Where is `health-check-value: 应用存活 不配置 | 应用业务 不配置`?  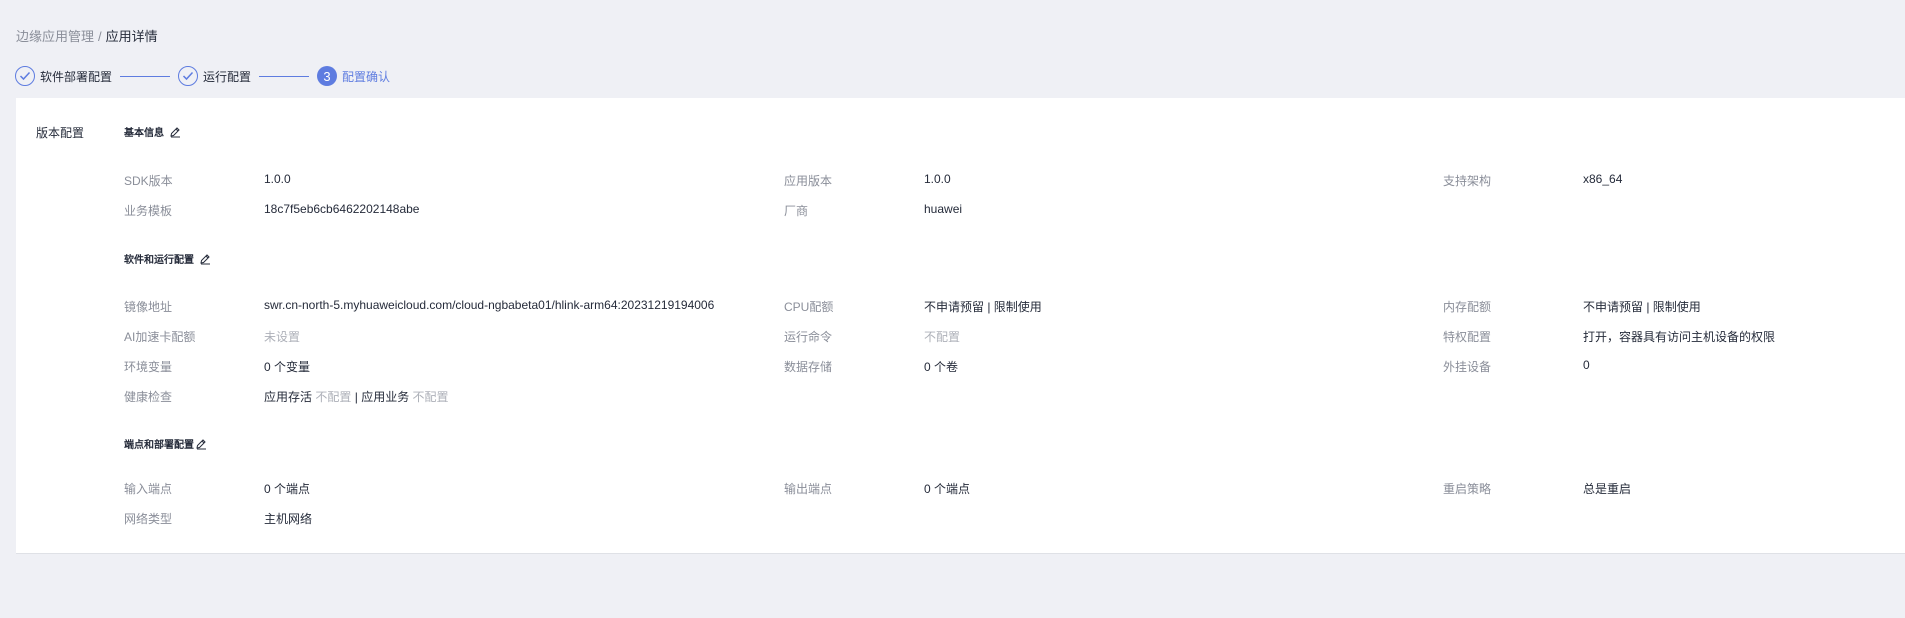
health-check-value: 应用存活 不配置 | 应用业务 不配置 is located at coordinates (356, 396).